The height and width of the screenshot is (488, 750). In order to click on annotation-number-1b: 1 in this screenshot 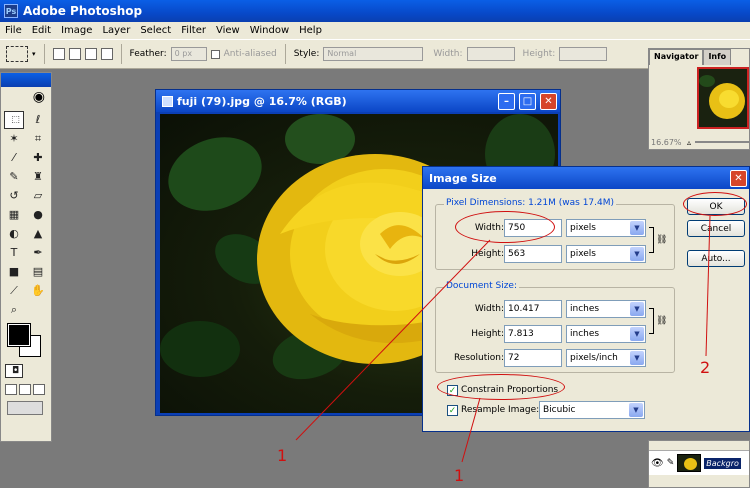, I will do `click(459, 475)`.